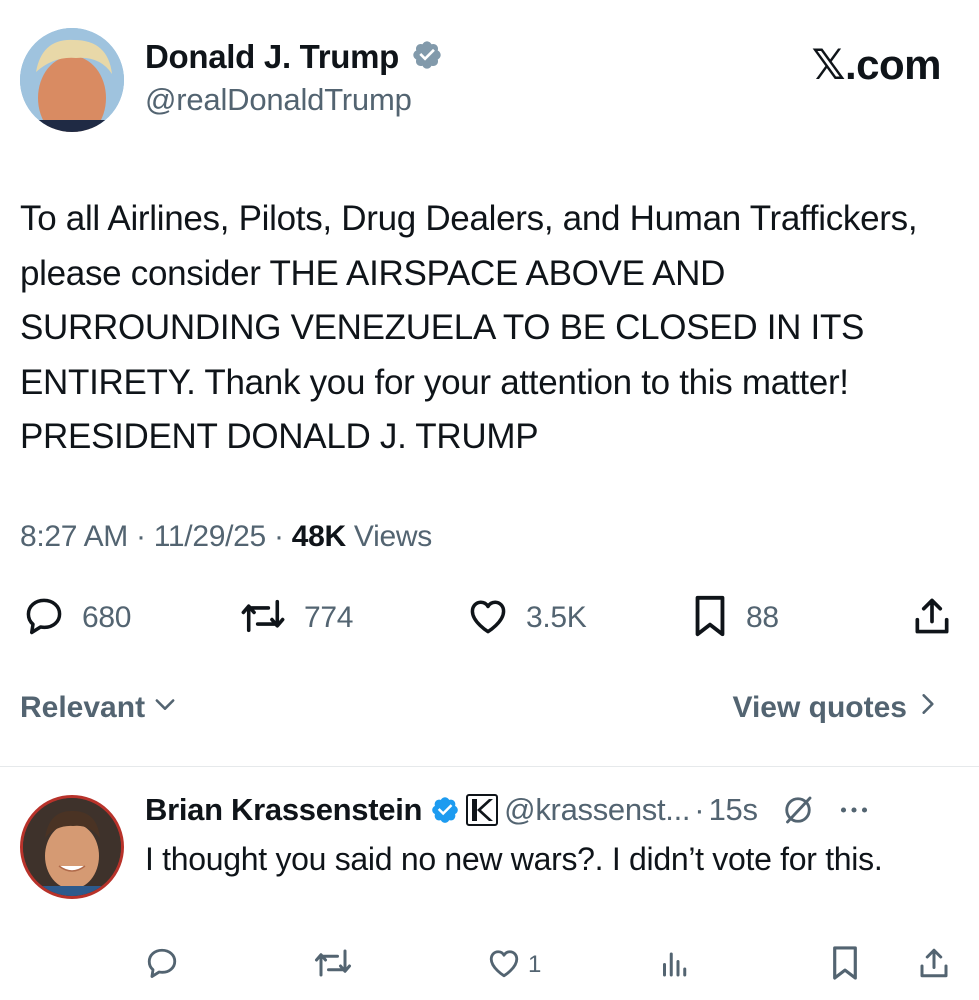  I want to click on view-quotes-link: View quotes, so click(837, 708).